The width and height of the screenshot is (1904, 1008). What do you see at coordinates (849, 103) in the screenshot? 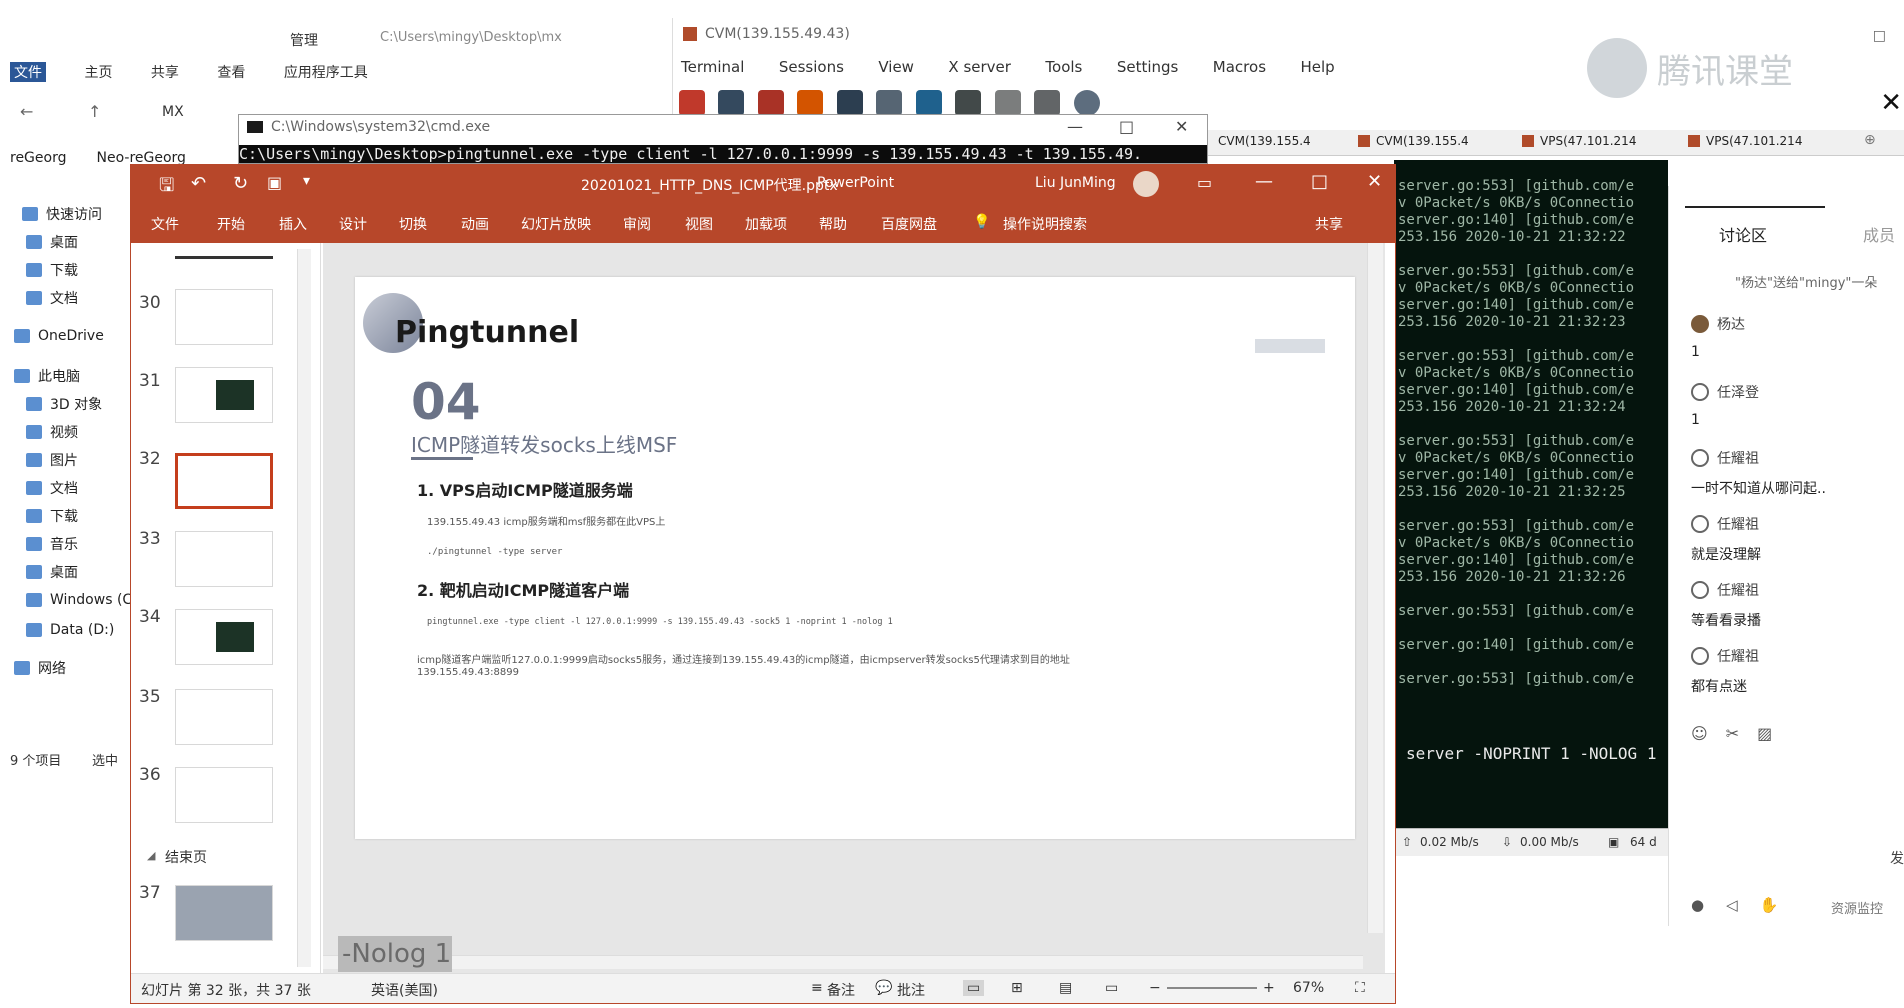
I see `monitor-icon` at bounding box center [849, 103].